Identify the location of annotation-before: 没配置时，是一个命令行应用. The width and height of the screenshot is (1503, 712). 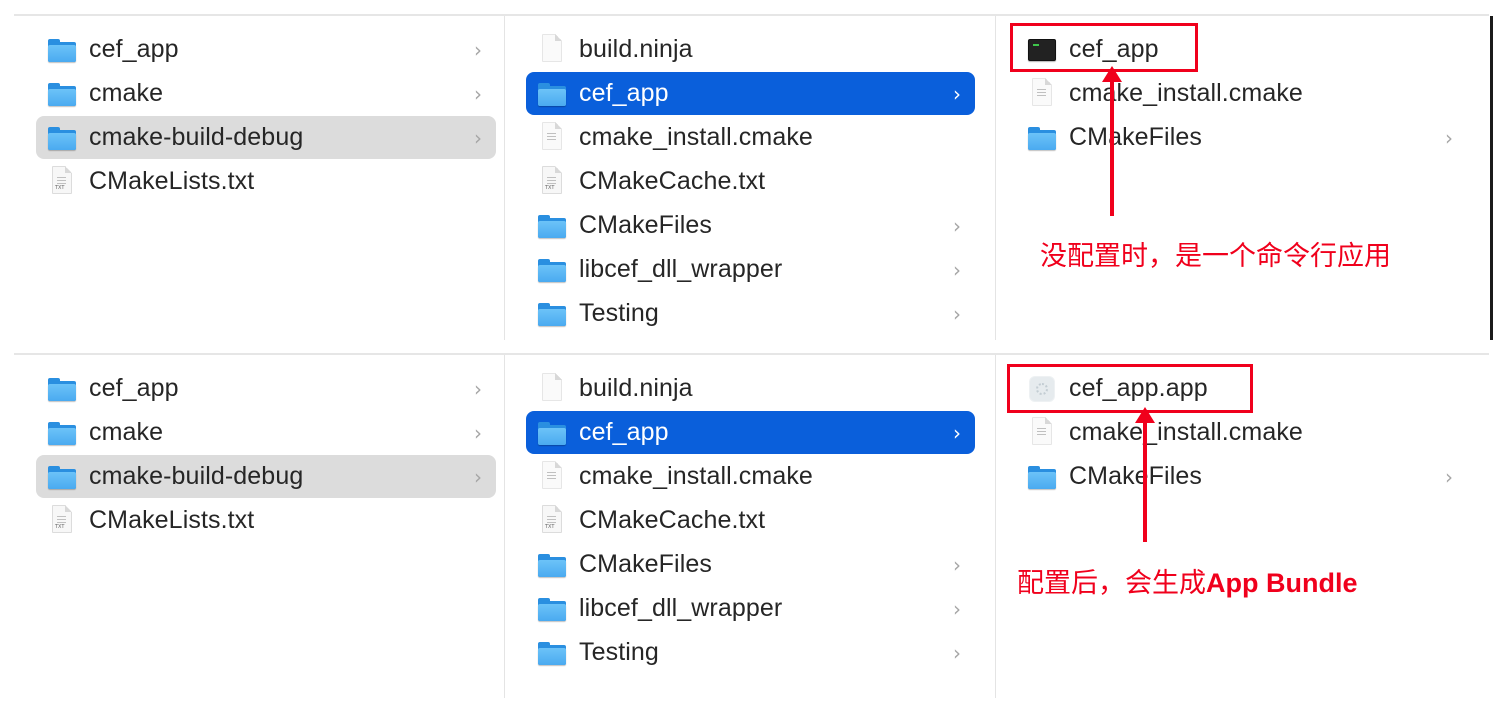
(1215, 253).